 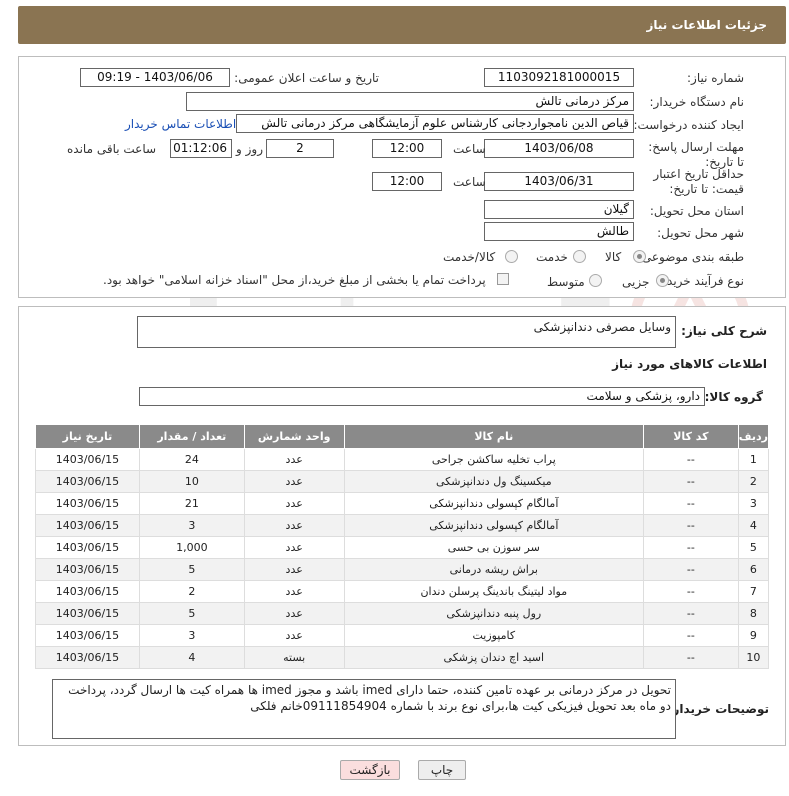 What do you see at coordinates (700, 233) in the screenshot?
I see `city-label: شهر محل تحویل:` at bounding box center [700, 233].